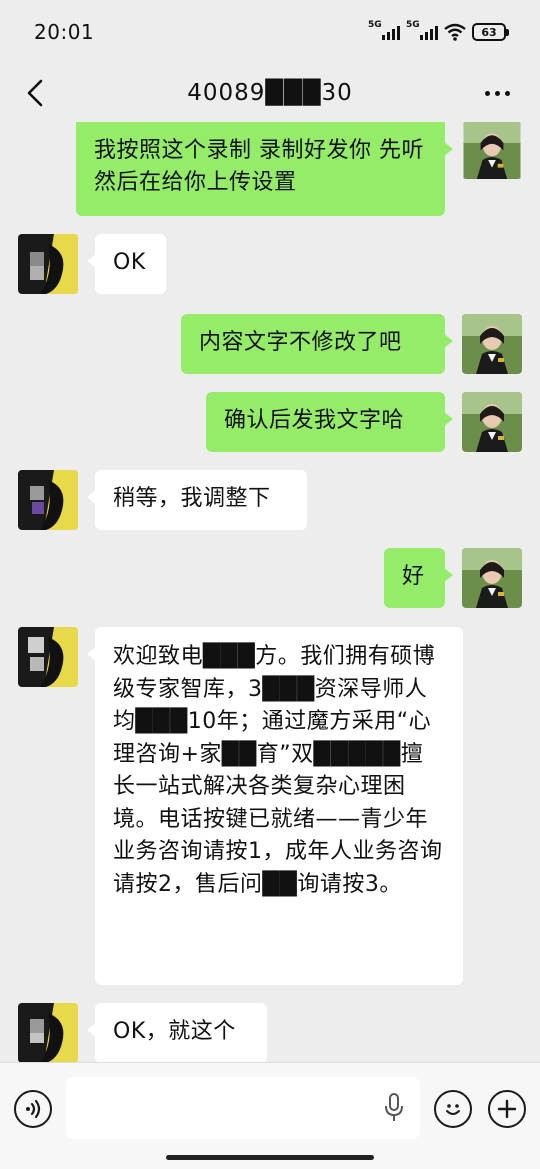  What do you see at coordinates (497, 93) in the screenshot?
I see `more-button` at bounding box center [497, 93].